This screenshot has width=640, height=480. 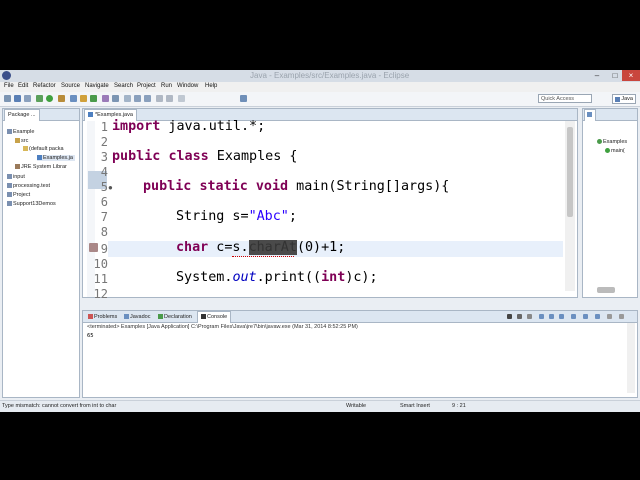 I want to click on tab-console: Console, so click(x=214, y=317).